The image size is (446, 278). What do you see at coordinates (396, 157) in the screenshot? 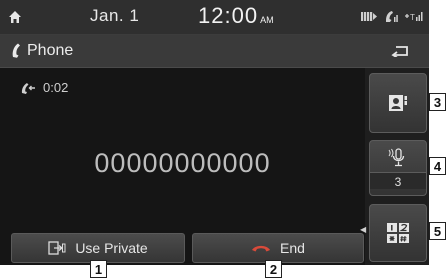
I see `mute-mic-icon` at bounding box center [396, 157].